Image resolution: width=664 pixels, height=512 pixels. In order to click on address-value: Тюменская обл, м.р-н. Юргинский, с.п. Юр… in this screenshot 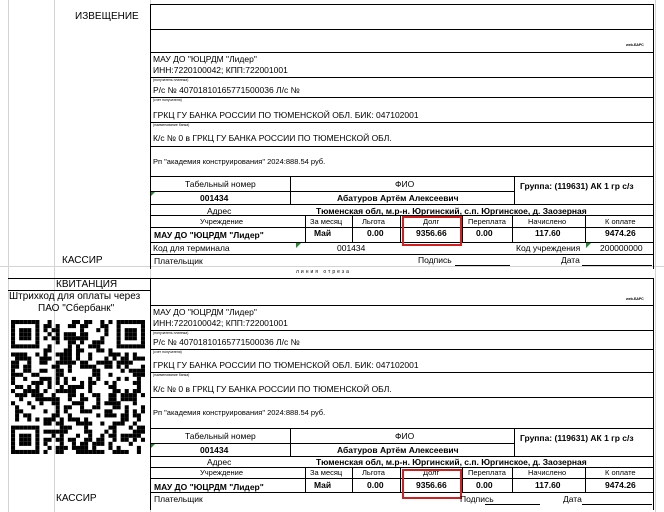, I will do `click(451, 462)`.